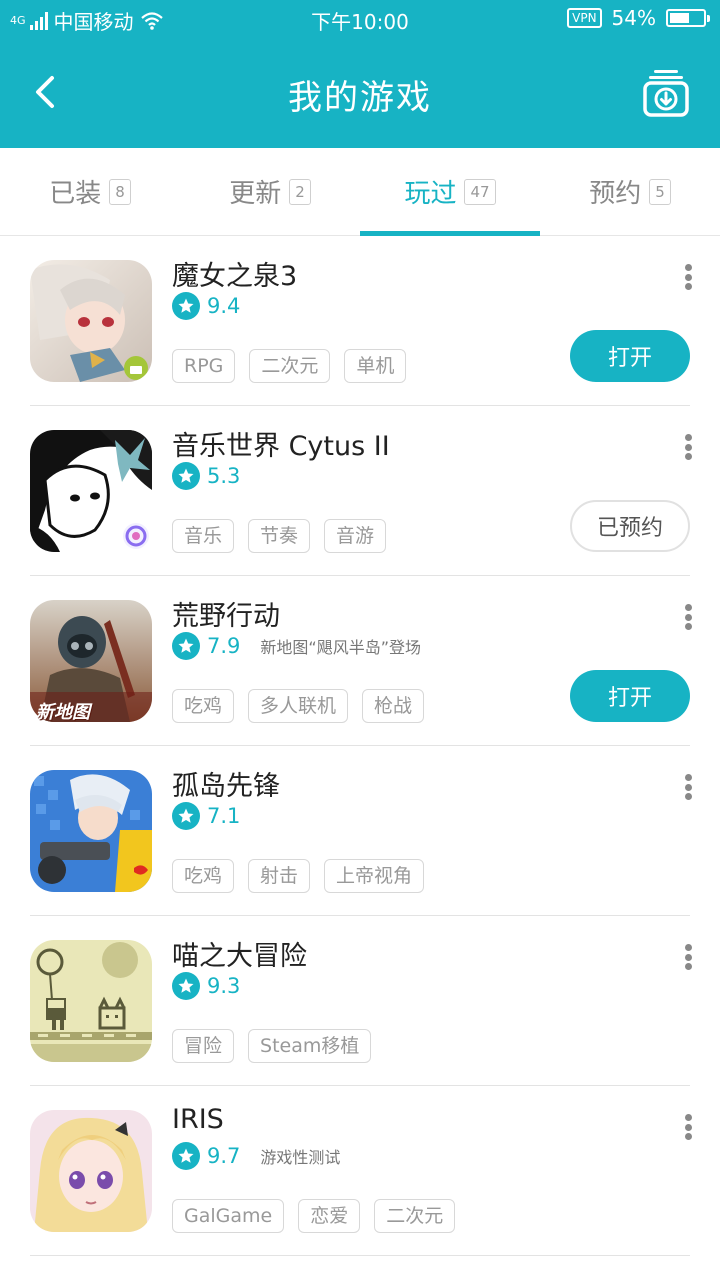 The width and height of the screenshot is (720, 1280). I want to click on tab-reserved: 预约 5, so click(630, 191).